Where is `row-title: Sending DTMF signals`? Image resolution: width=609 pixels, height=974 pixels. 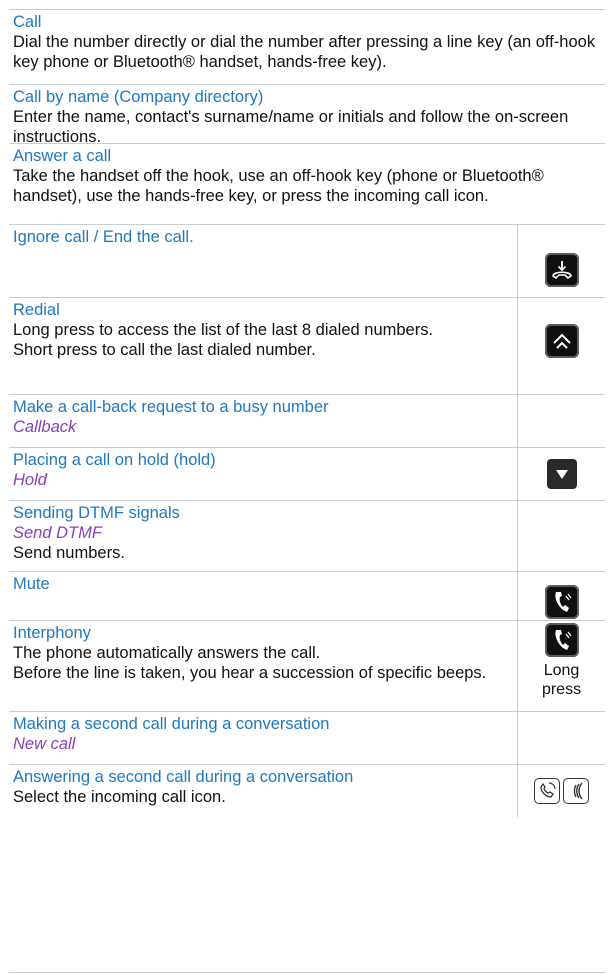 row-title: Sending DTMF signals is located at coordinates (96, 513).